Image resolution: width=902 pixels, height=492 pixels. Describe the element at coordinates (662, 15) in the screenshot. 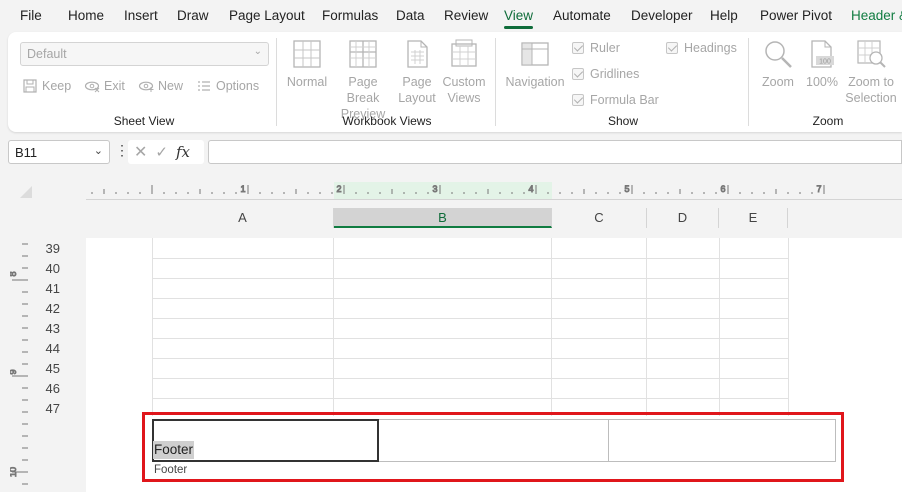

I see `menu-developer: Developer` at that location.